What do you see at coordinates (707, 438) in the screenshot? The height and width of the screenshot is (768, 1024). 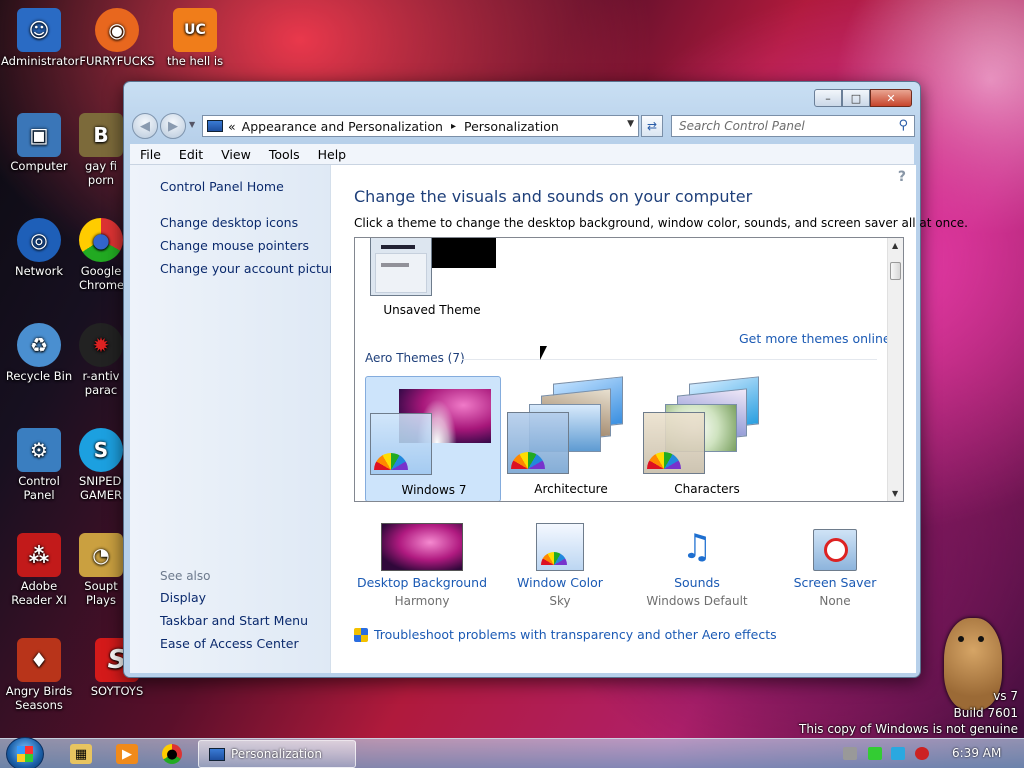 I see `theme-characters: Characters` at bounding box center [707, 438].